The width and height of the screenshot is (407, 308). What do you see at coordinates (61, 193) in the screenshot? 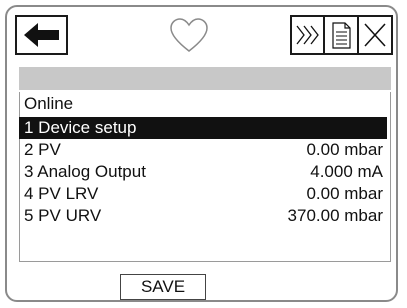
I see `menu-item-label: 4 PV LRV` at bounding box center [61, 193].